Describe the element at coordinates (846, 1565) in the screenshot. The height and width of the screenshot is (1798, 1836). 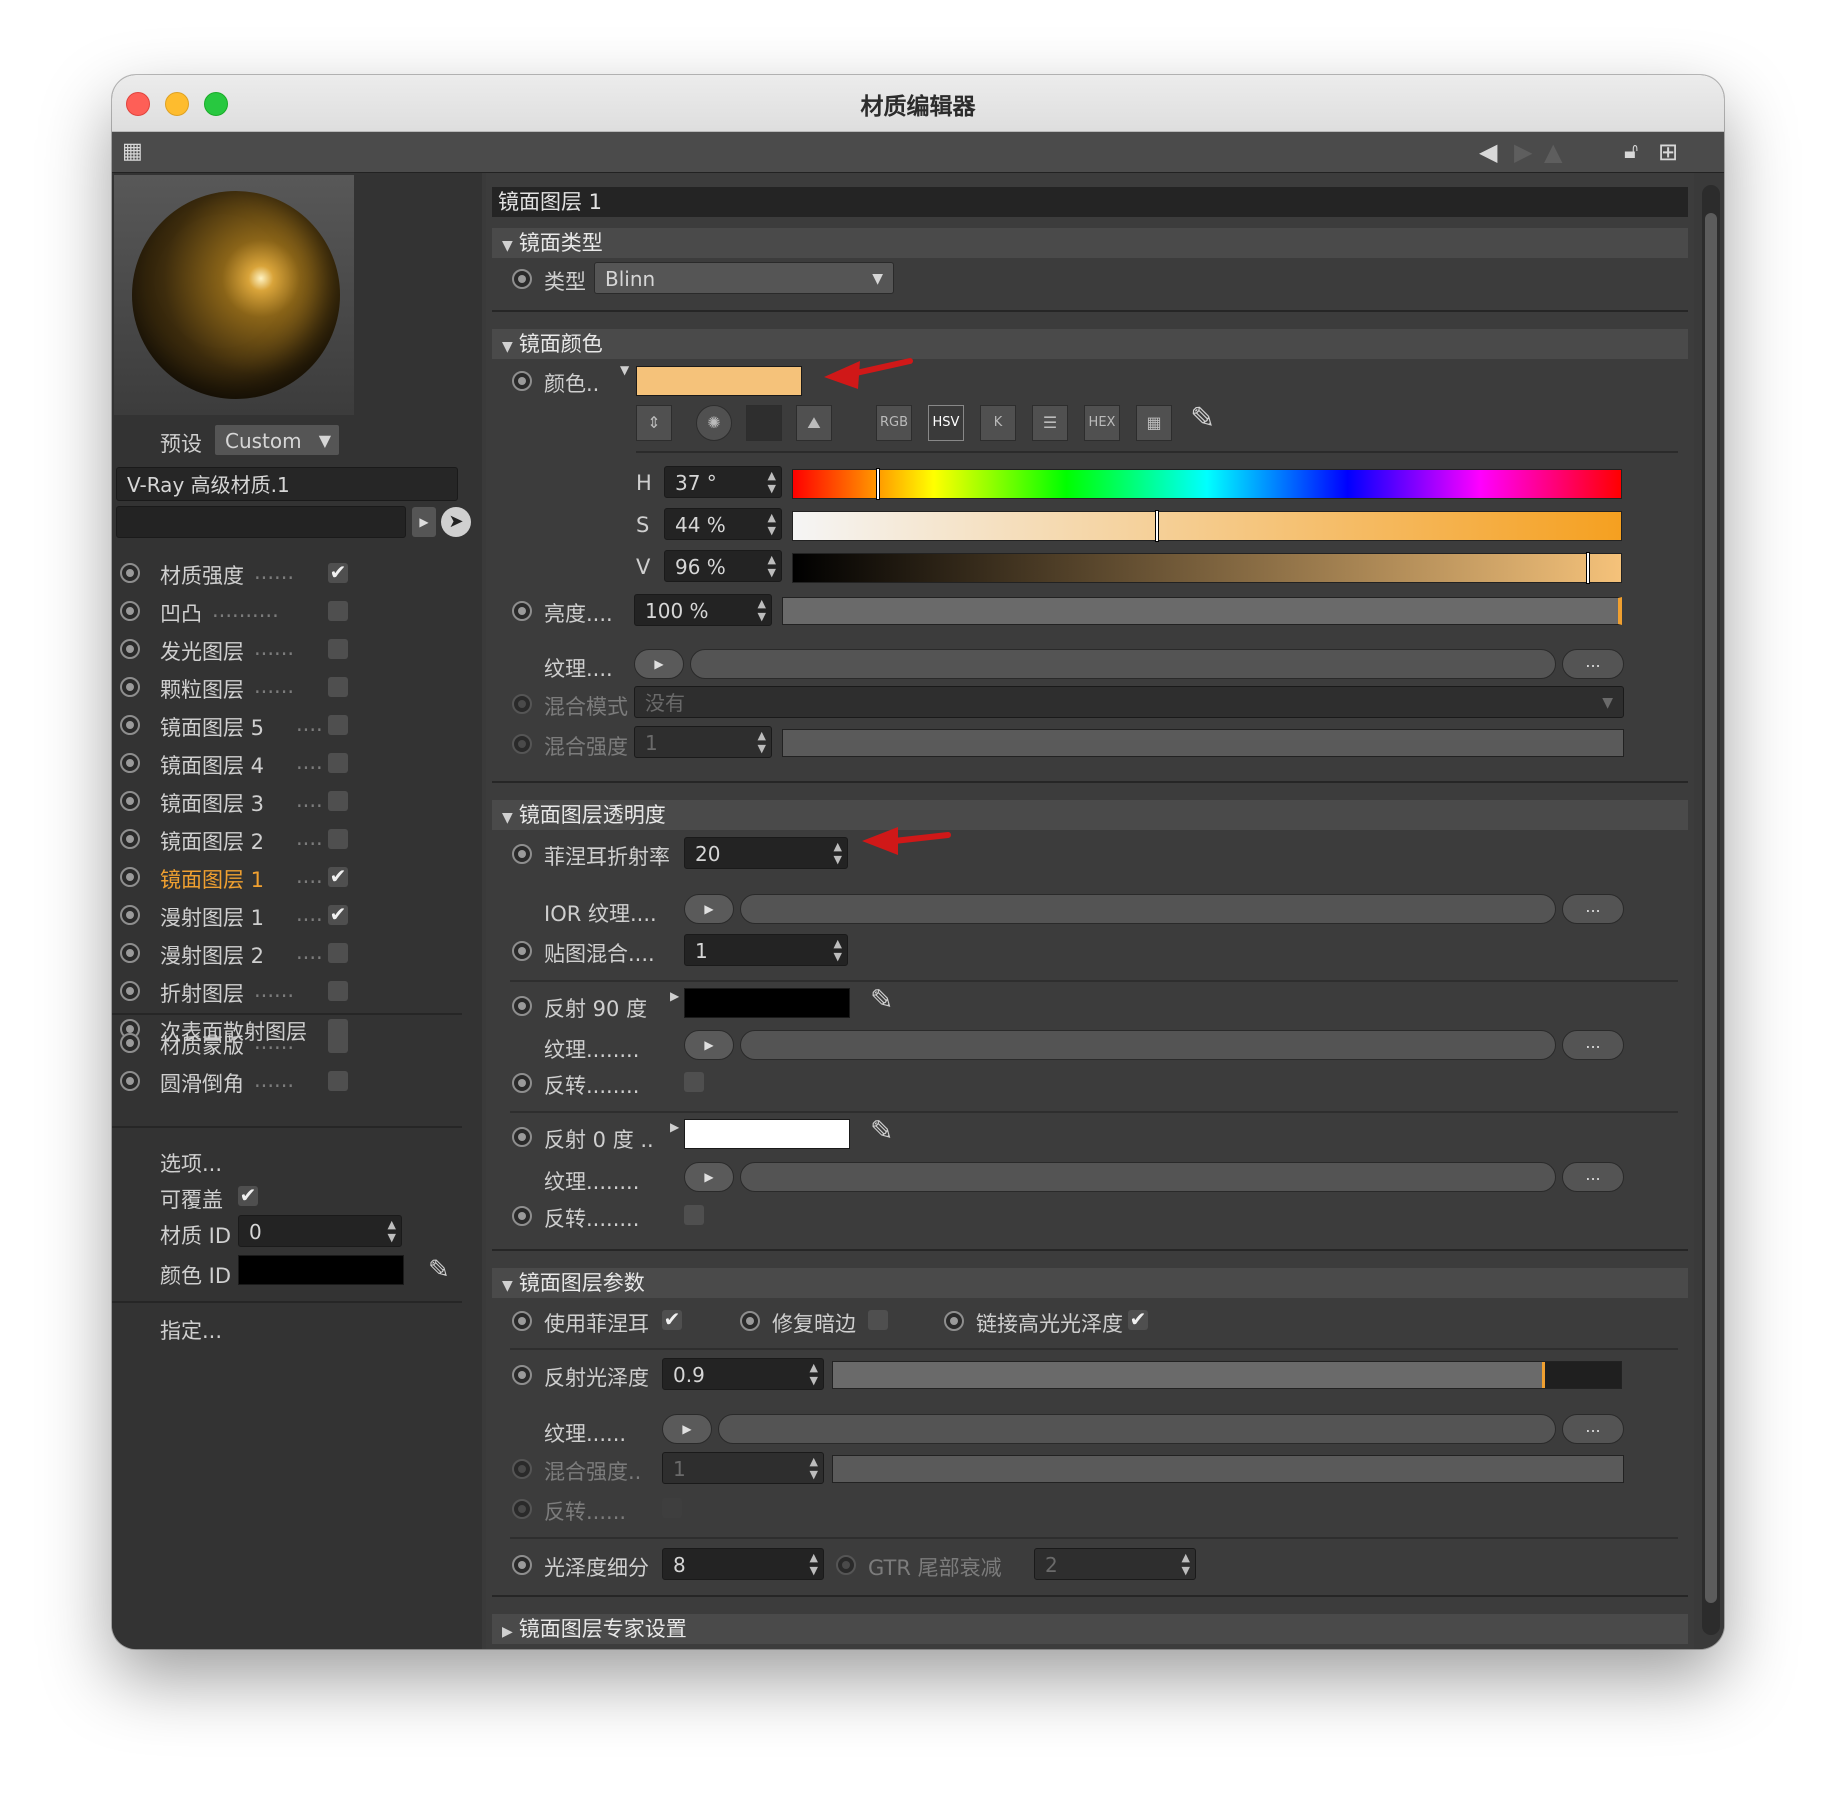
I see `gtr-radio` at that location.